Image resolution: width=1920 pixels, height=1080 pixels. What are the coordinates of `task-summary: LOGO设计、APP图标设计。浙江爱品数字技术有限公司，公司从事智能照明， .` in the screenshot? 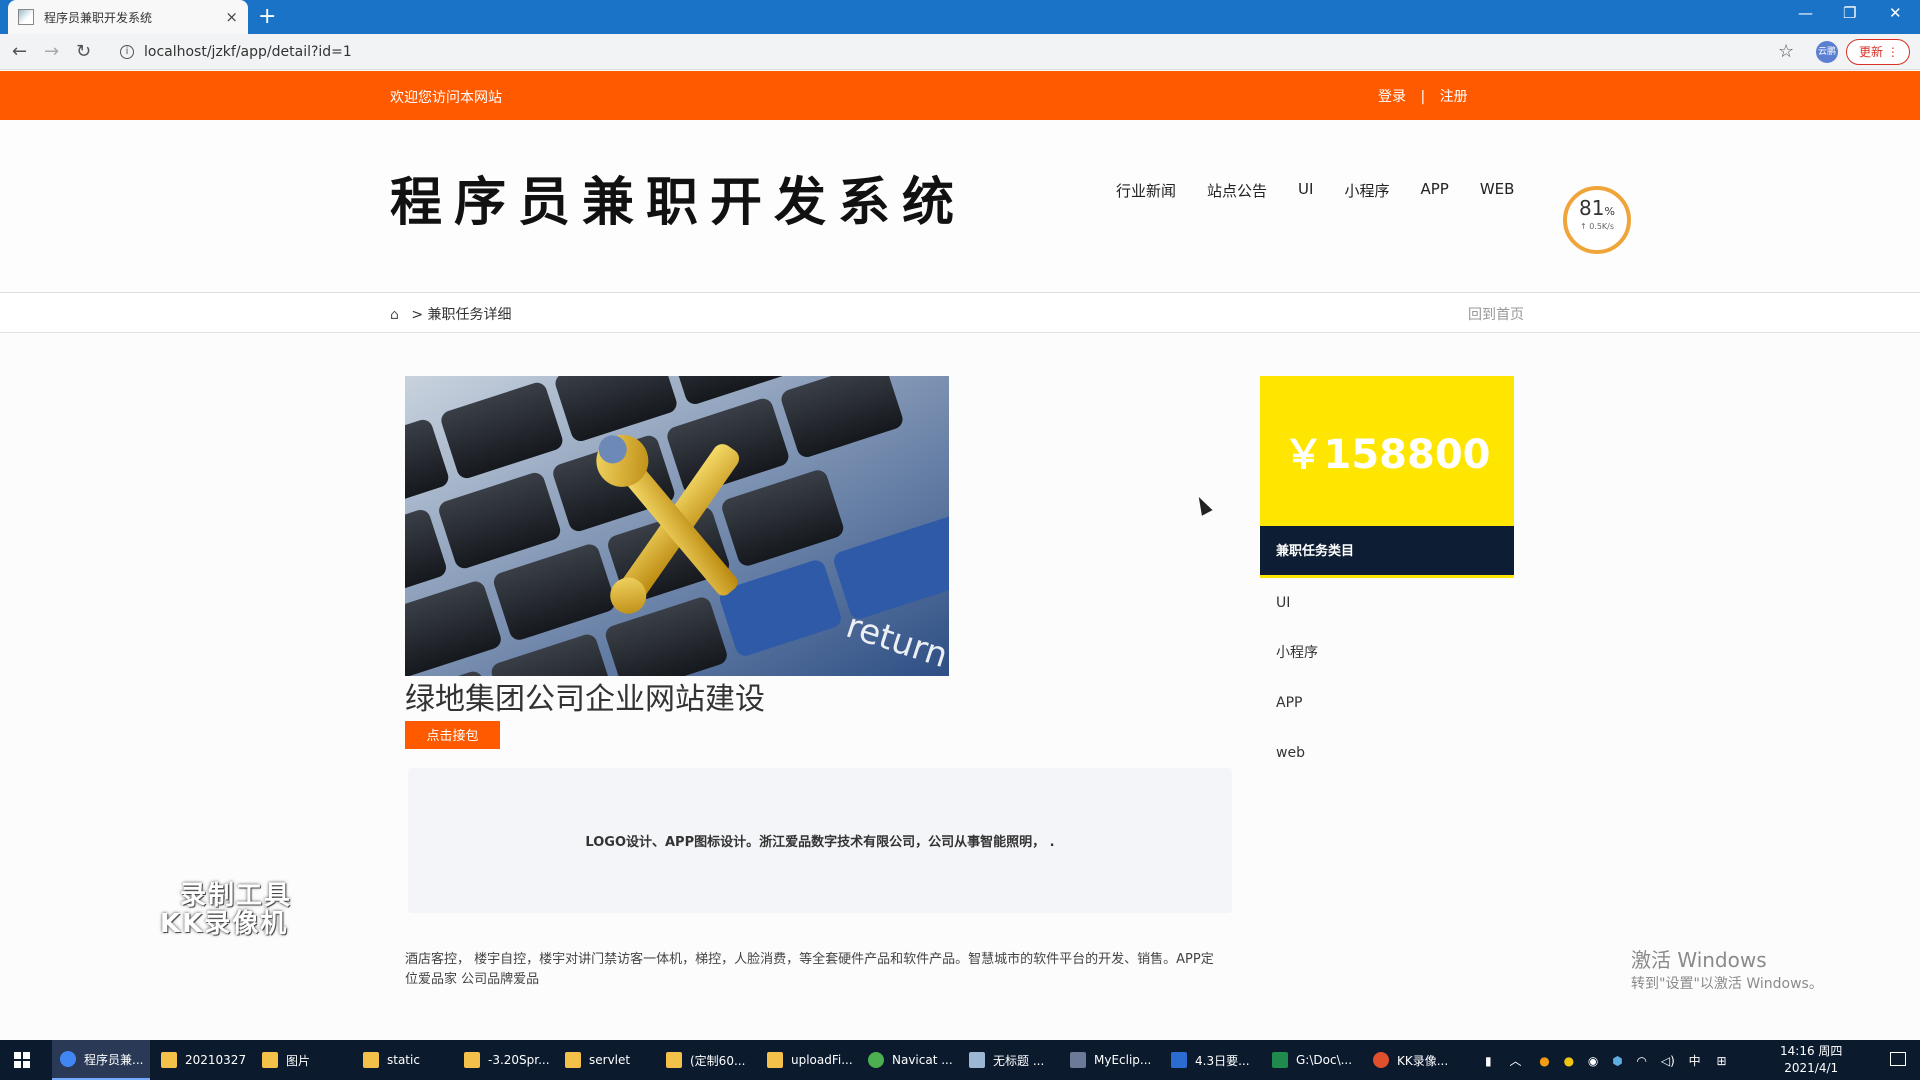 It's located at (820, 840).